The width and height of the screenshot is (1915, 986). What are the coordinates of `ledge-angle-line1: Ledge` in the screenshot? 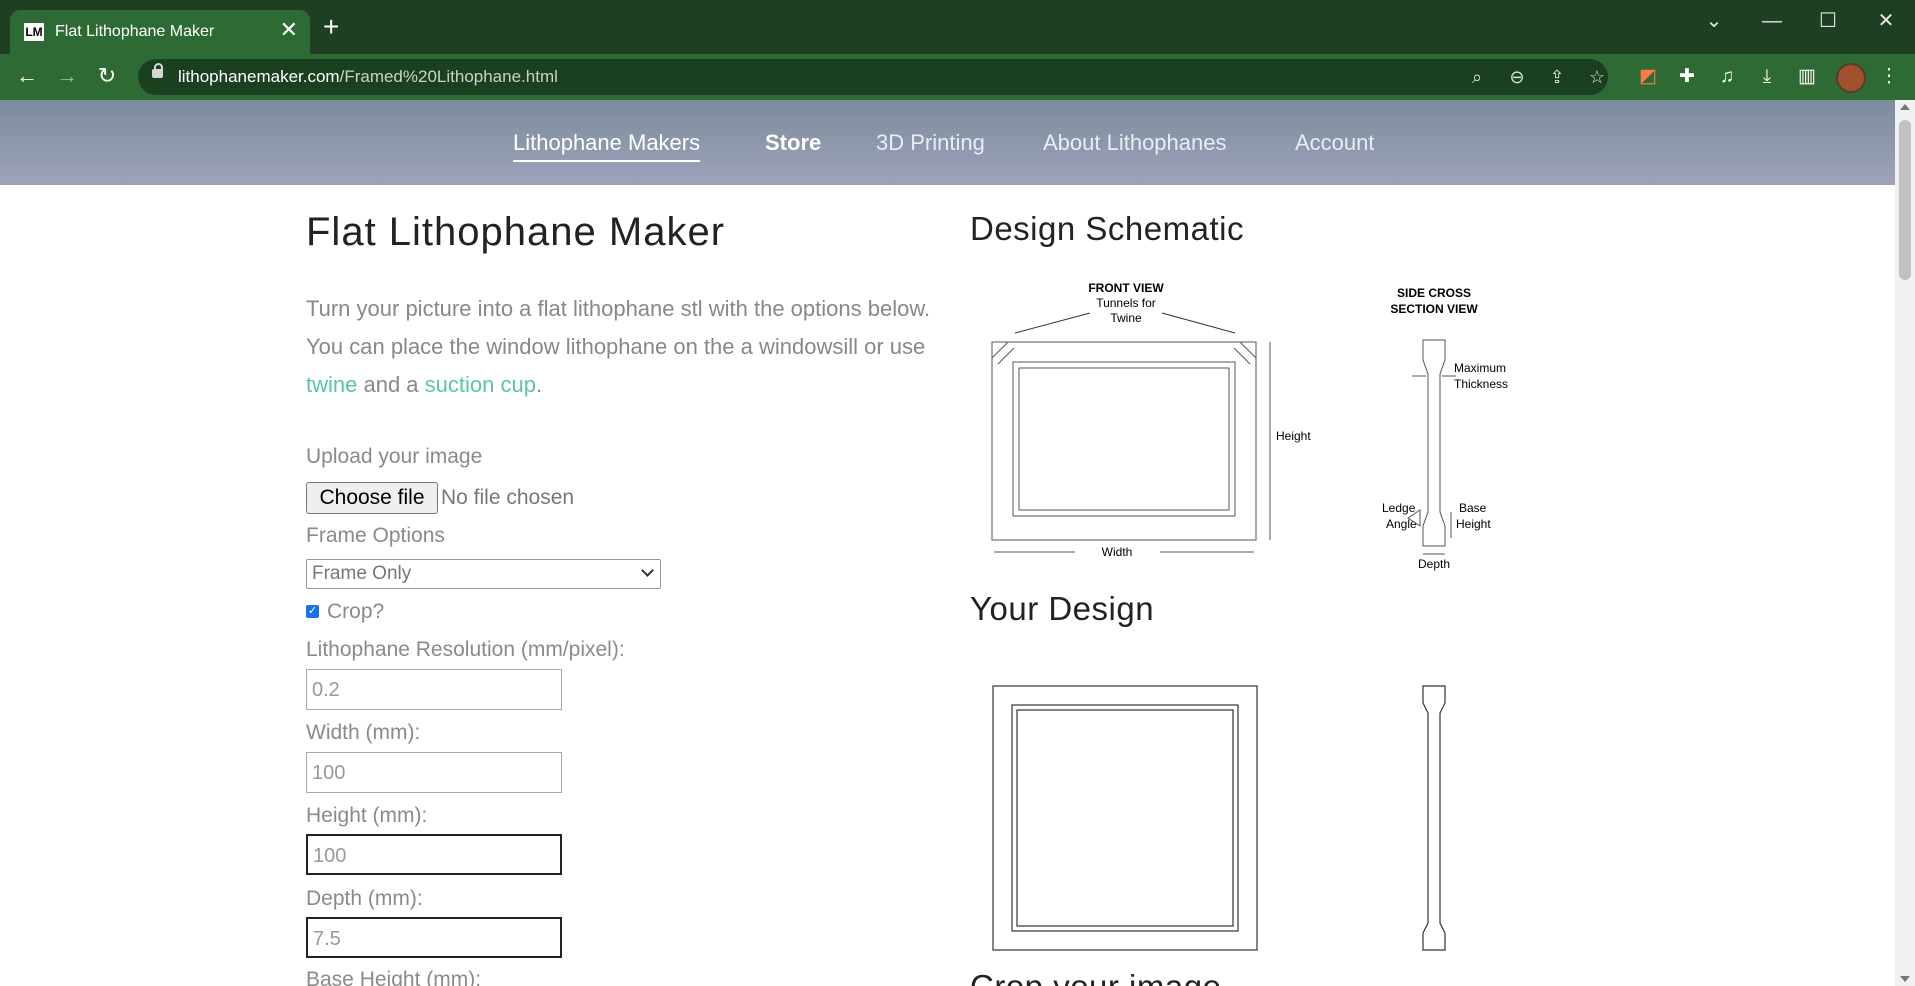 It's located at (1399, 508).